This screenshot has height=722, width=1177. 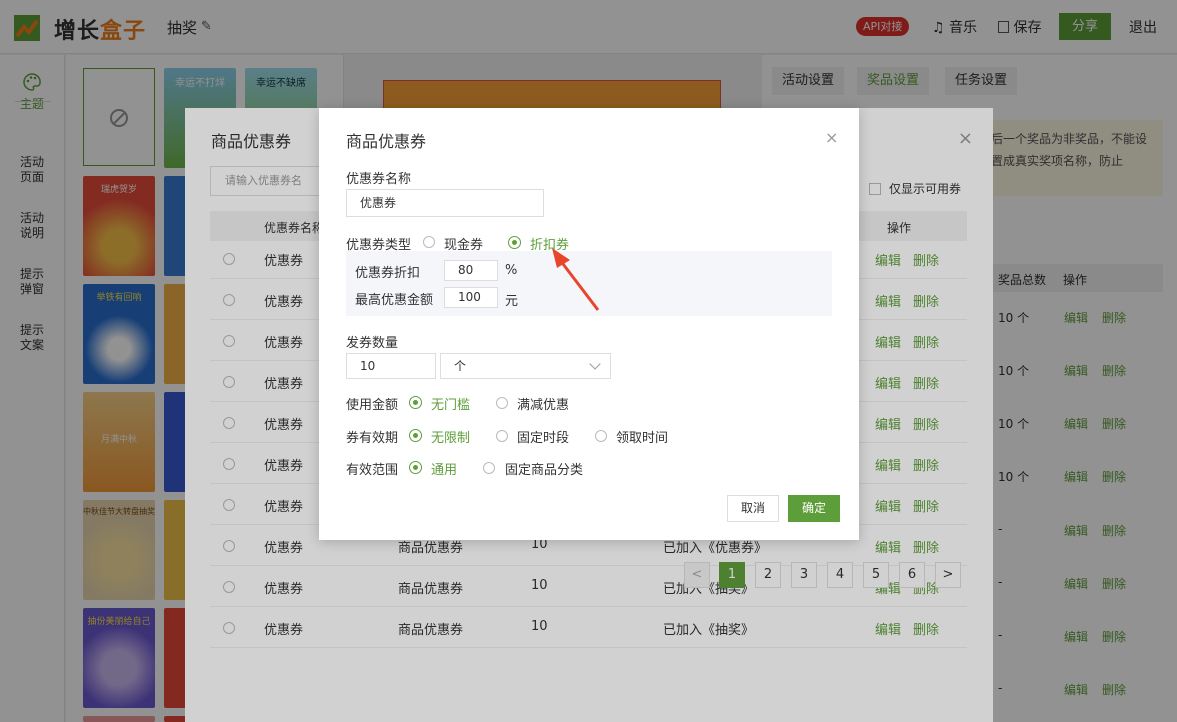 I want to click on use-amount-label: 使用金额, so click(x=372, y=405).